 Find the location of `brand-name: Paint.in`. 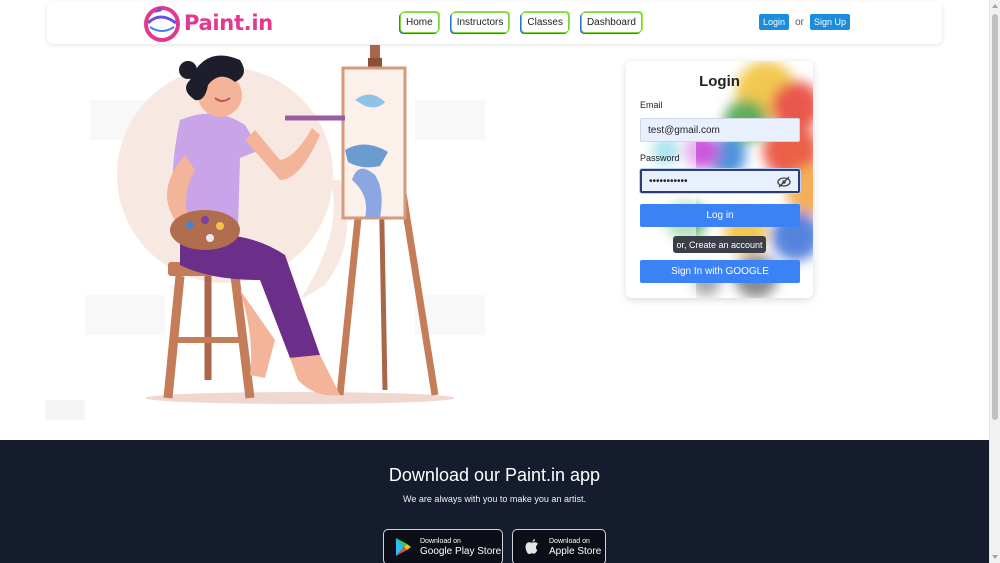

brand-name: Paint.in is located at coordinates (228, 23).